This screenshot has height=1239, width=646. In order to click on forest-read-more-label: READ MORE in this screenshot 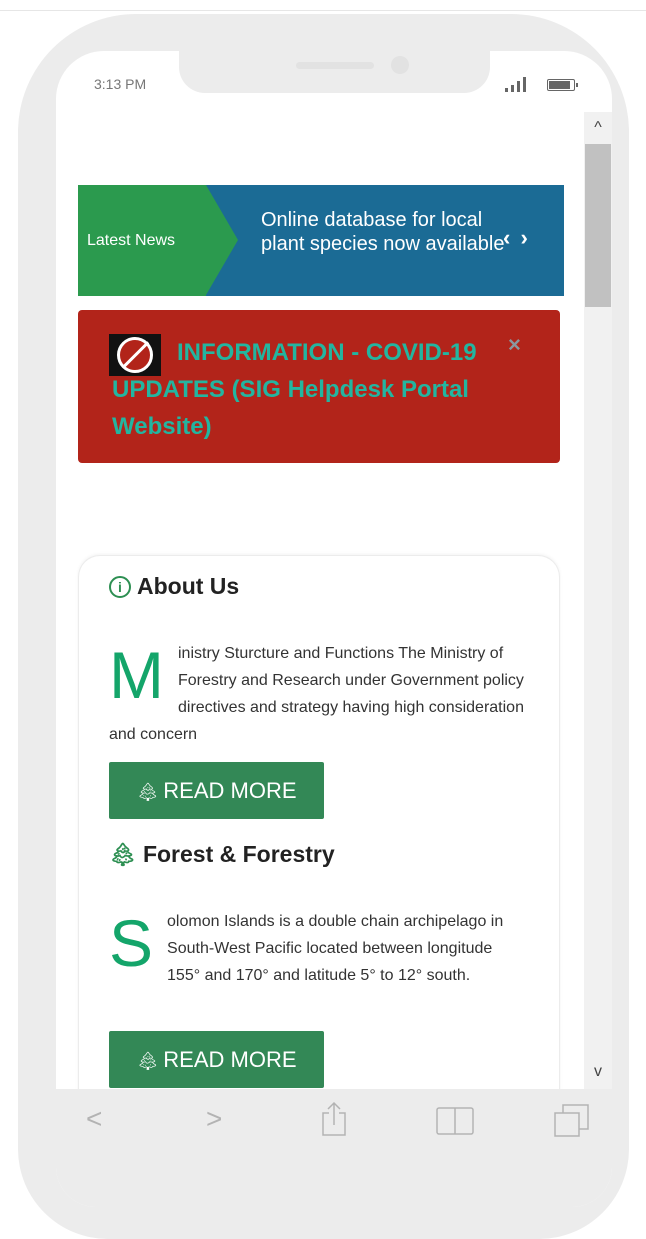, I will do `click(230, 1059)`.